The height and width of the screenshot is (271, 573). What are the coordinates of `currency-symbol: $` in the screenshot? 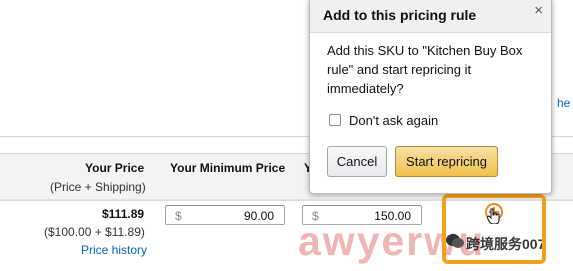 It's located at (178, 216).